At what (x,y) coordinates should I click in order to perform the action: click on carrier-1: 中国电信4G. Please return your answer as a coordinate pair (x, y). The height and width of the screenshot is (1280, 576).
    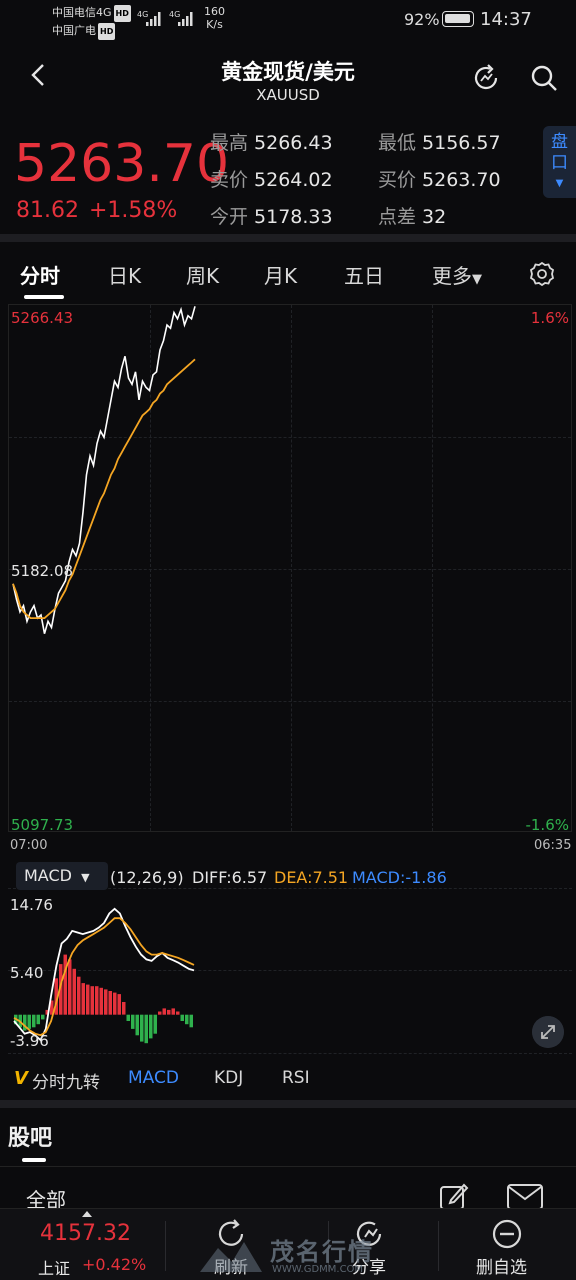
    Looking at the image, I should click on (82, 12).